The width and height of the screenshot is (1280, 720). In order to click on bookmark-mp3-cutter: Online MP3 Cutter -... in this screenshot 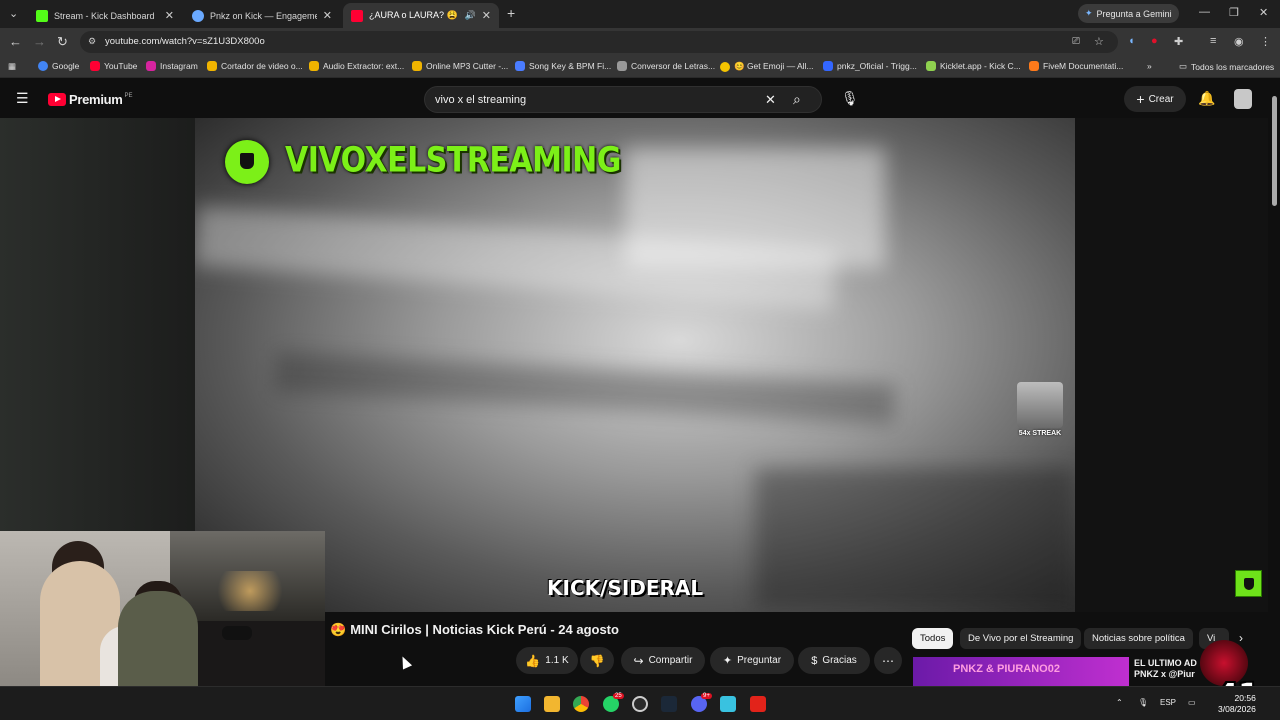, I will do `click(460, 66)`.